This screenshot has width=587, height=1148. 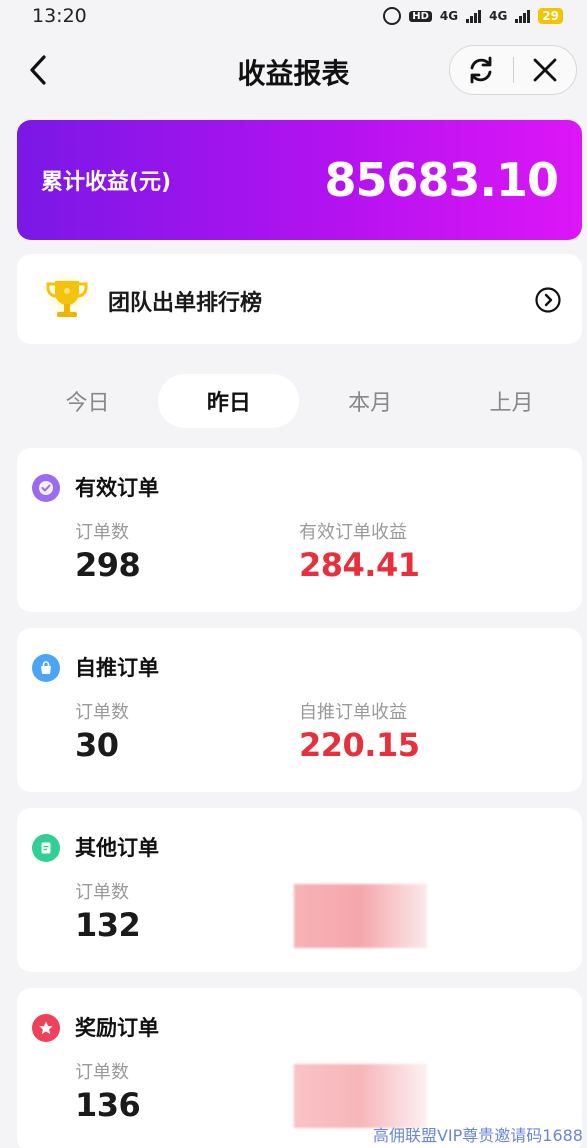 I want to click on network-label-1: 4G, so click(x=449, y=16).